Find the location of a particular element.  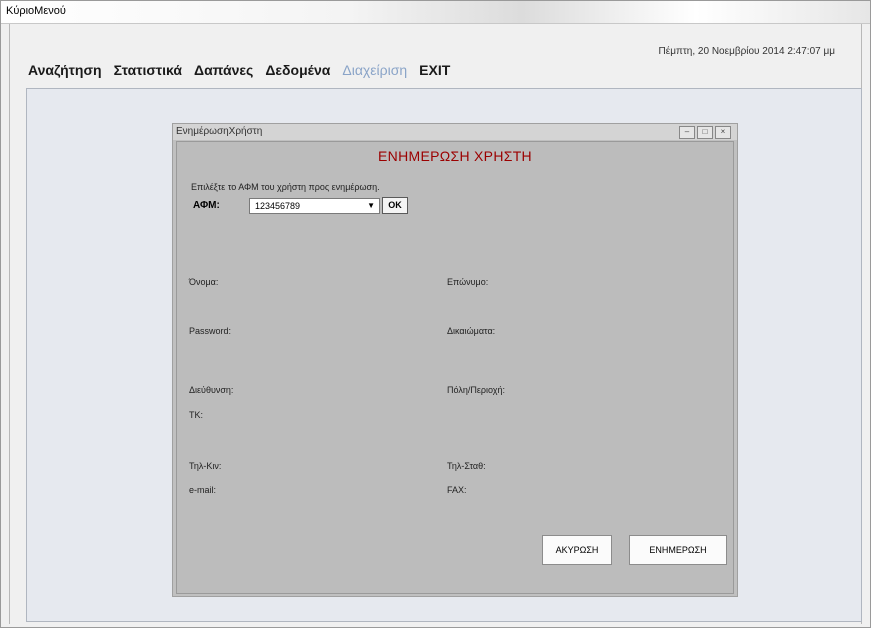

menu-item-exit: EXIT is located at coordinates (434, 73).